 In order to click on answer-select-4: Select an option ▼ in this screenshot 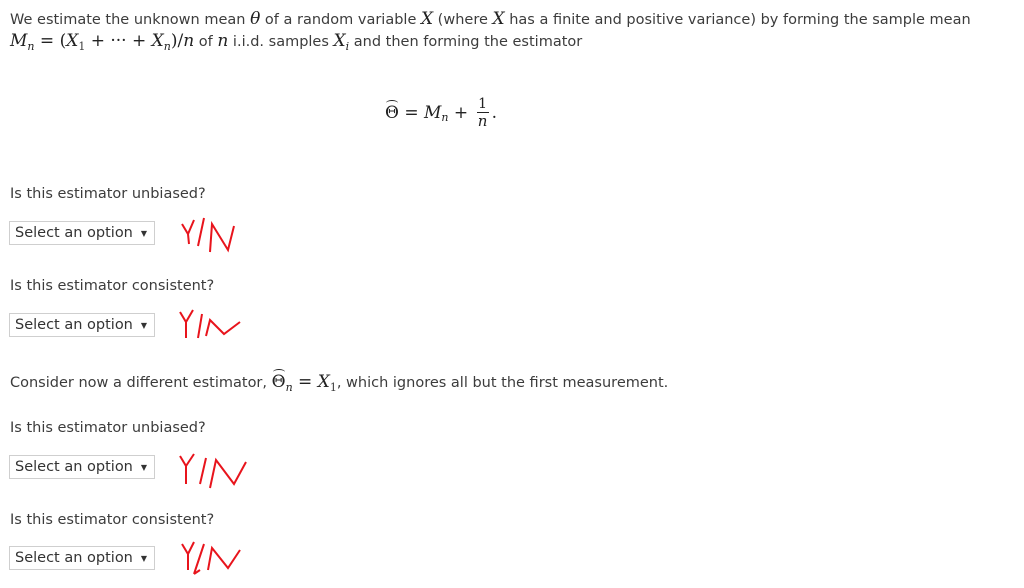, I will do `click(82, 558)`.